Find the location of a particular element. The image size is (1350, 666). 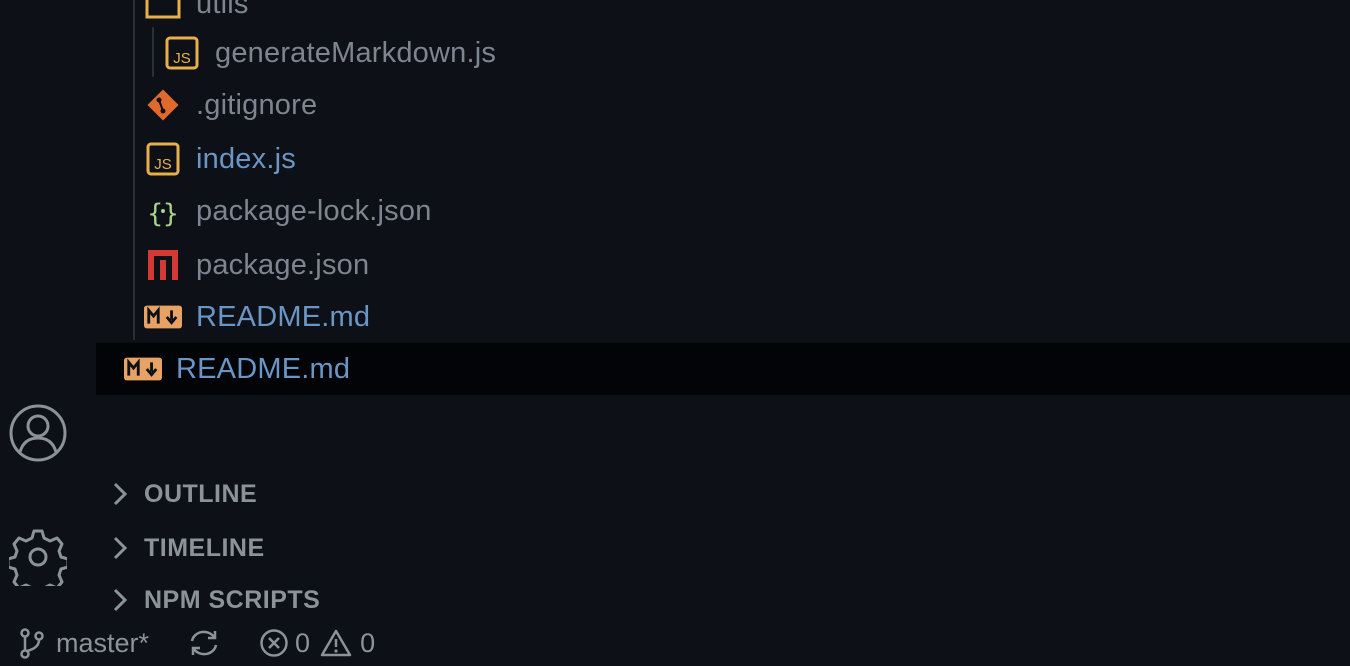

tree-item-label: .gitignore is located at coordinates (257, 104).